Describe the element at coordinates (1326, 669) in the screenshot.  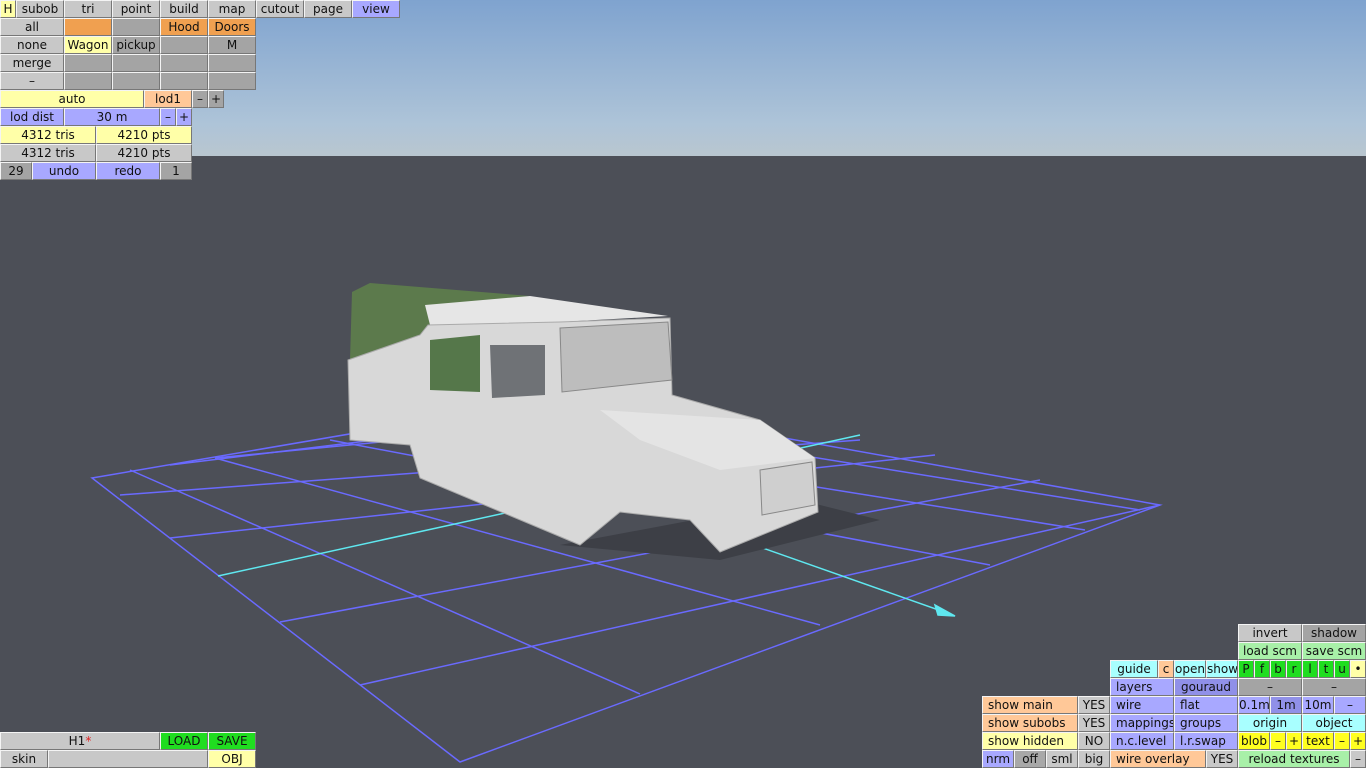
I see `view-t-button: t` at that location.